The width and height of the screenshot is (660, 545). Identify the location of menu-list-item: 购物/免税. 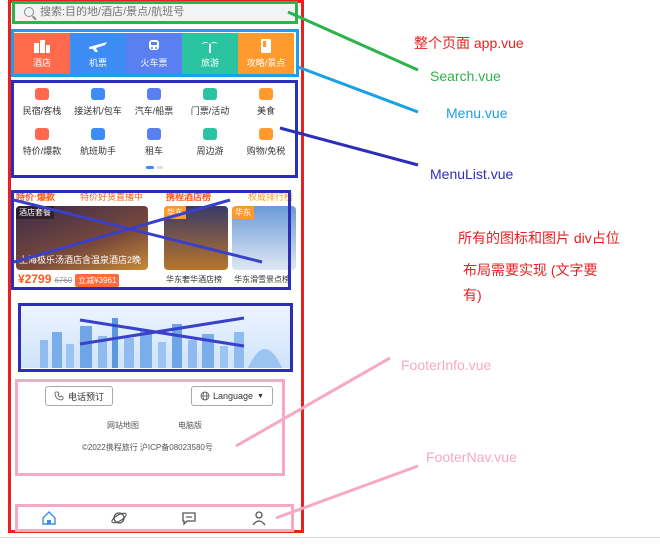
(266, 140).